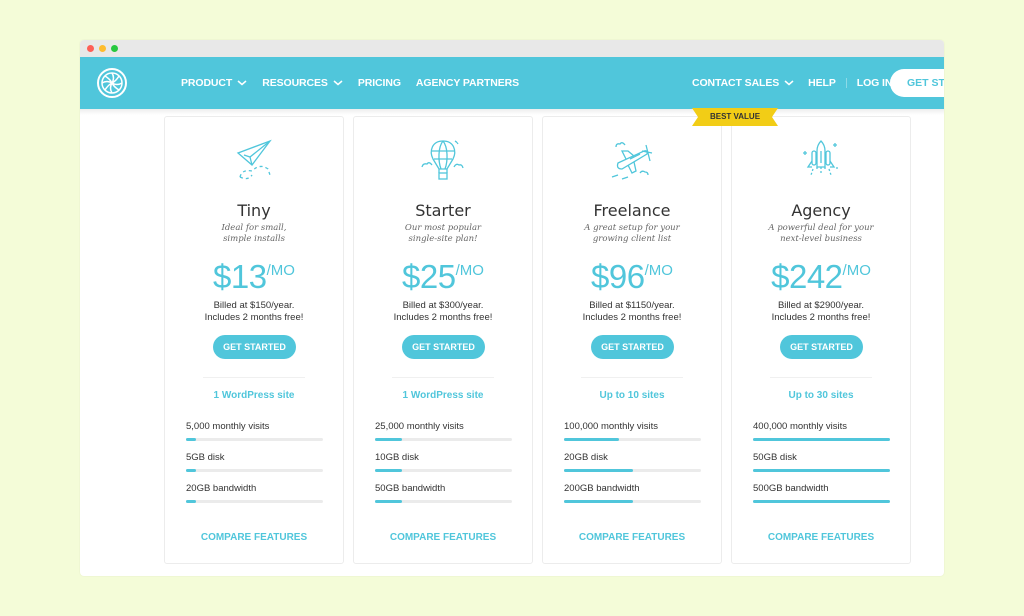 This screenshot has height=616, width=1024. I want to click on nav-help: HELP, so click(822, 83).